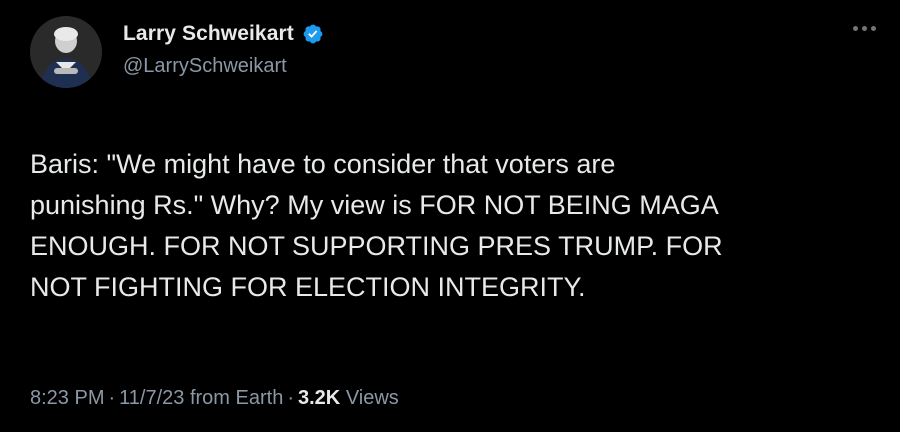 Image resolution: width=900 pixels, height=432 pixels. I want to click on views-label: Views, so click(372, 398).